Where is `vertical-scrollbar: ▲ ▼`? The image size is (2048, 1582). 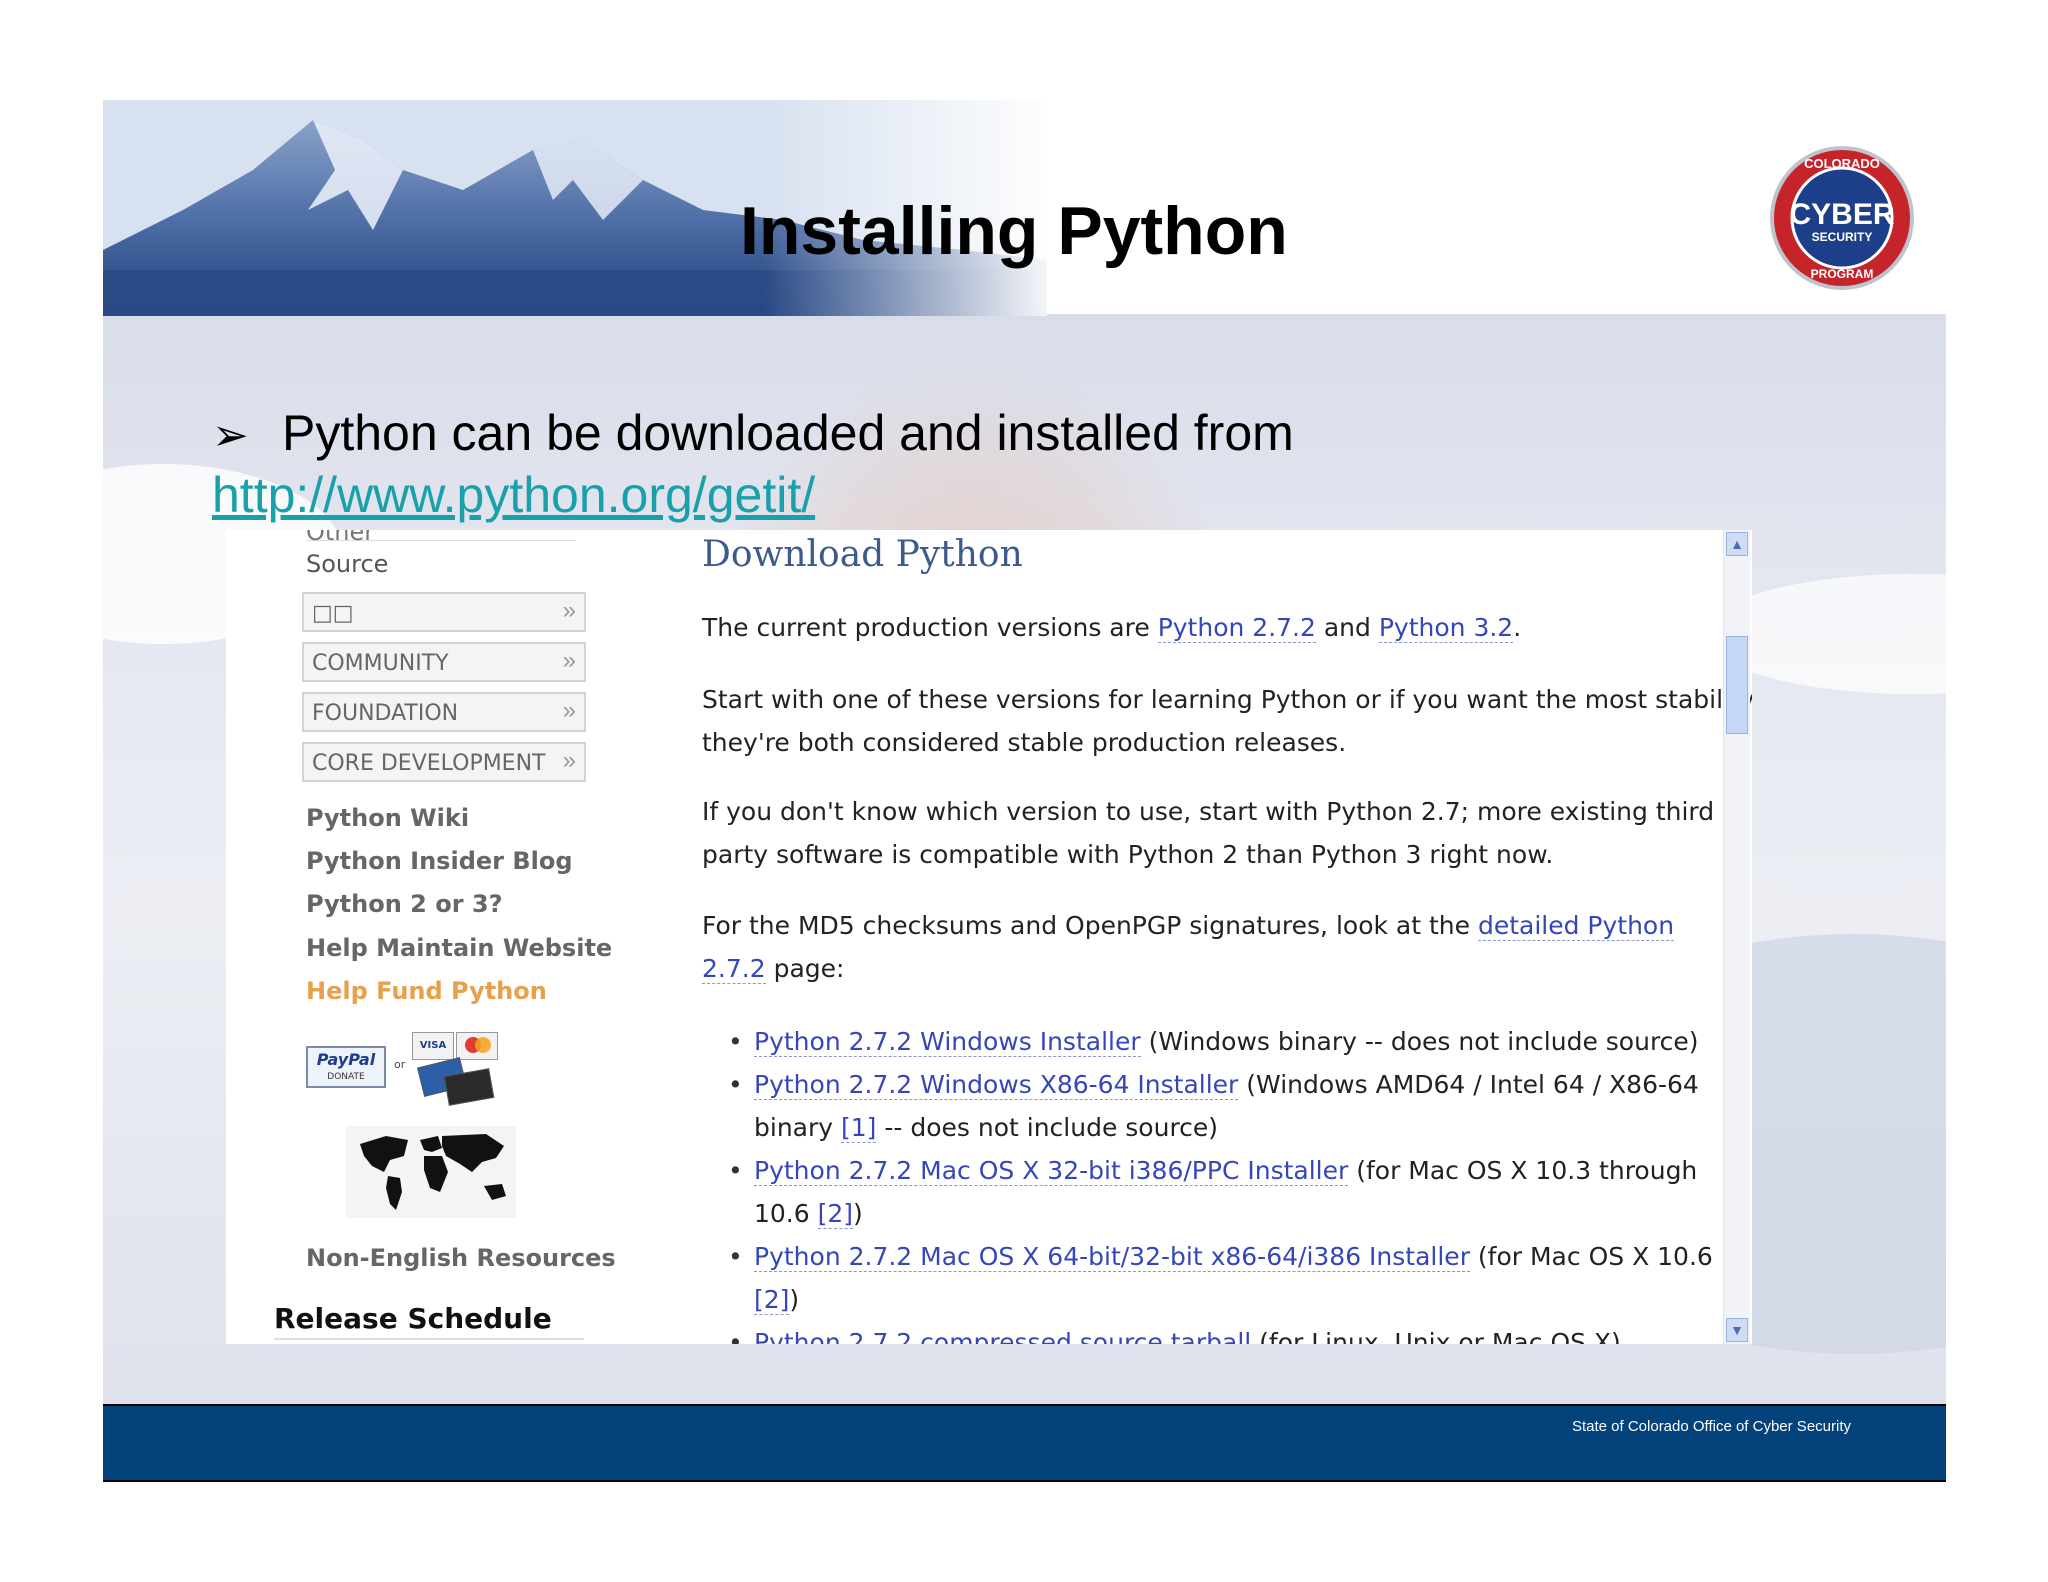 vertical-scrollbar: ▲ ▼ is located at coordinates (1736, 937).